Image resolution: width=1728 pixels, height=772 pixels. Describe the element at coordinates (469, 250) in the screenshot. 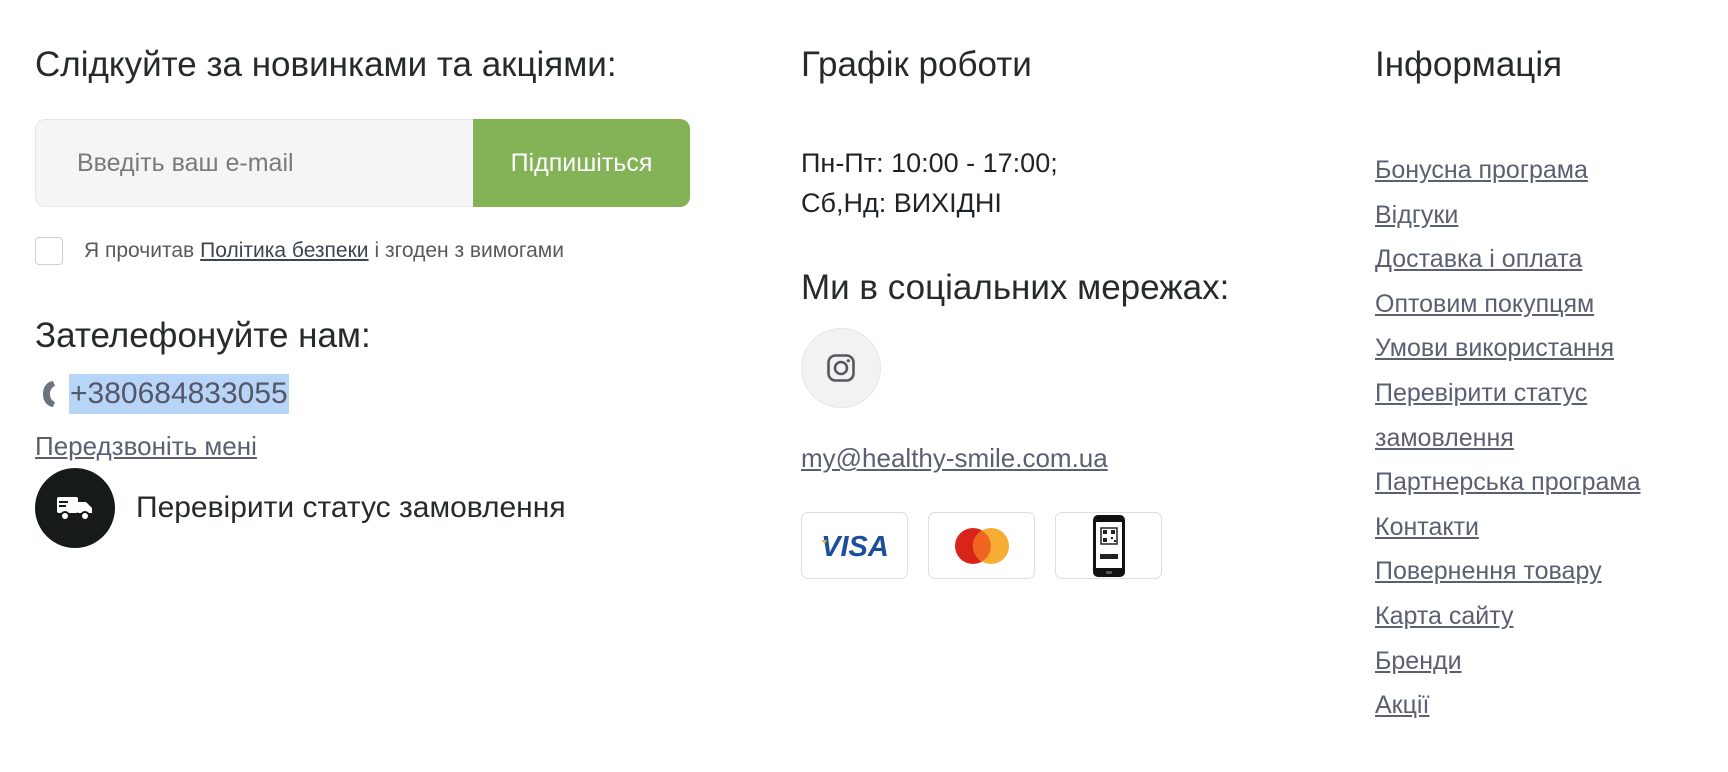

I see `consent-suffix: і згоден з вимогами` at that location.